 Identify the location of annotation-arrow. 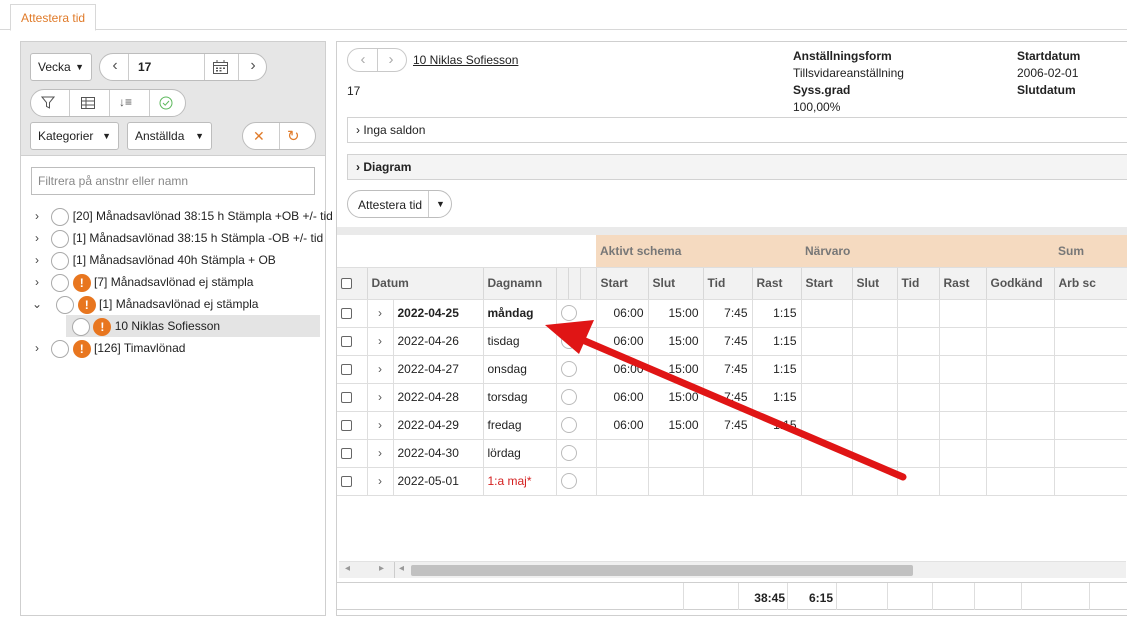
(726, 400).